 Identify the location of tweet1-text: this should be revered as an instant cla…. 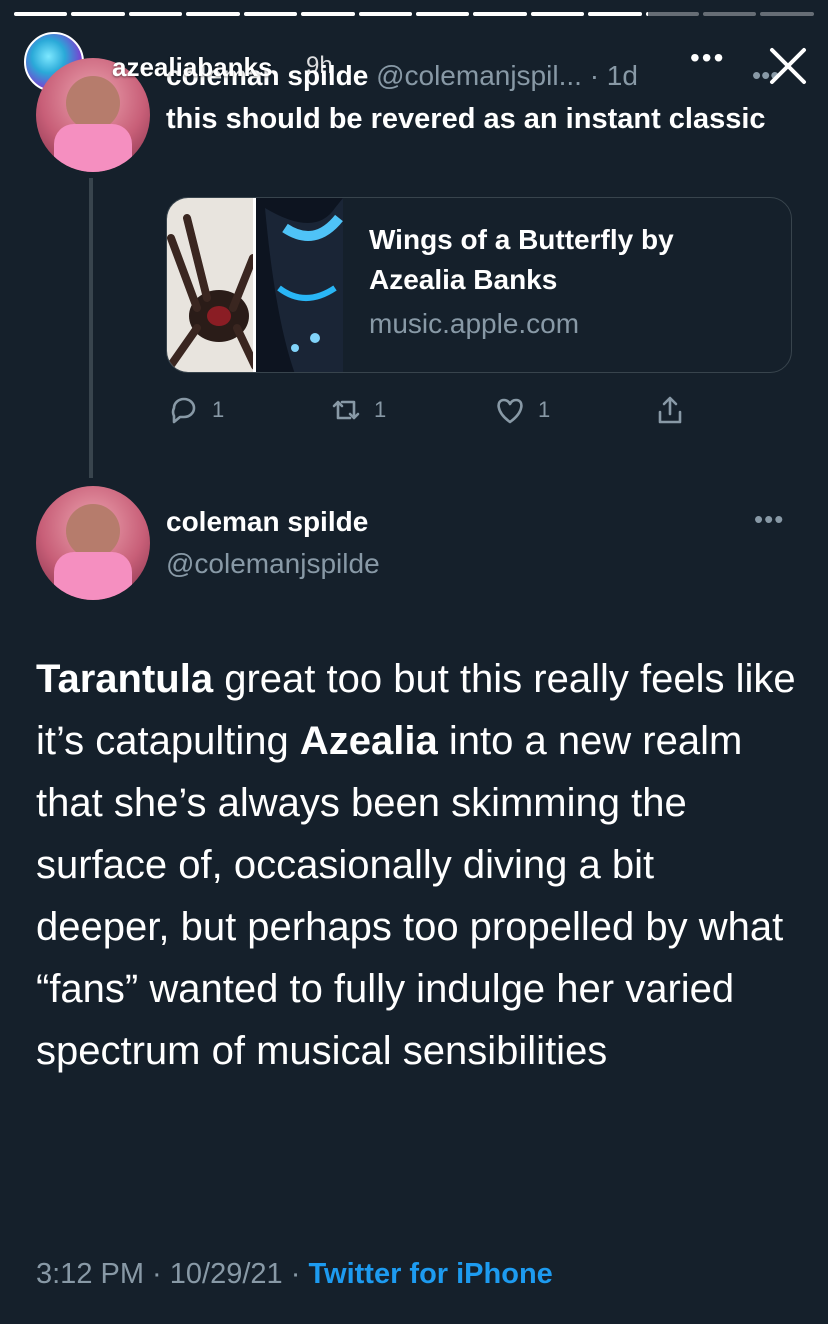
(466, 119).